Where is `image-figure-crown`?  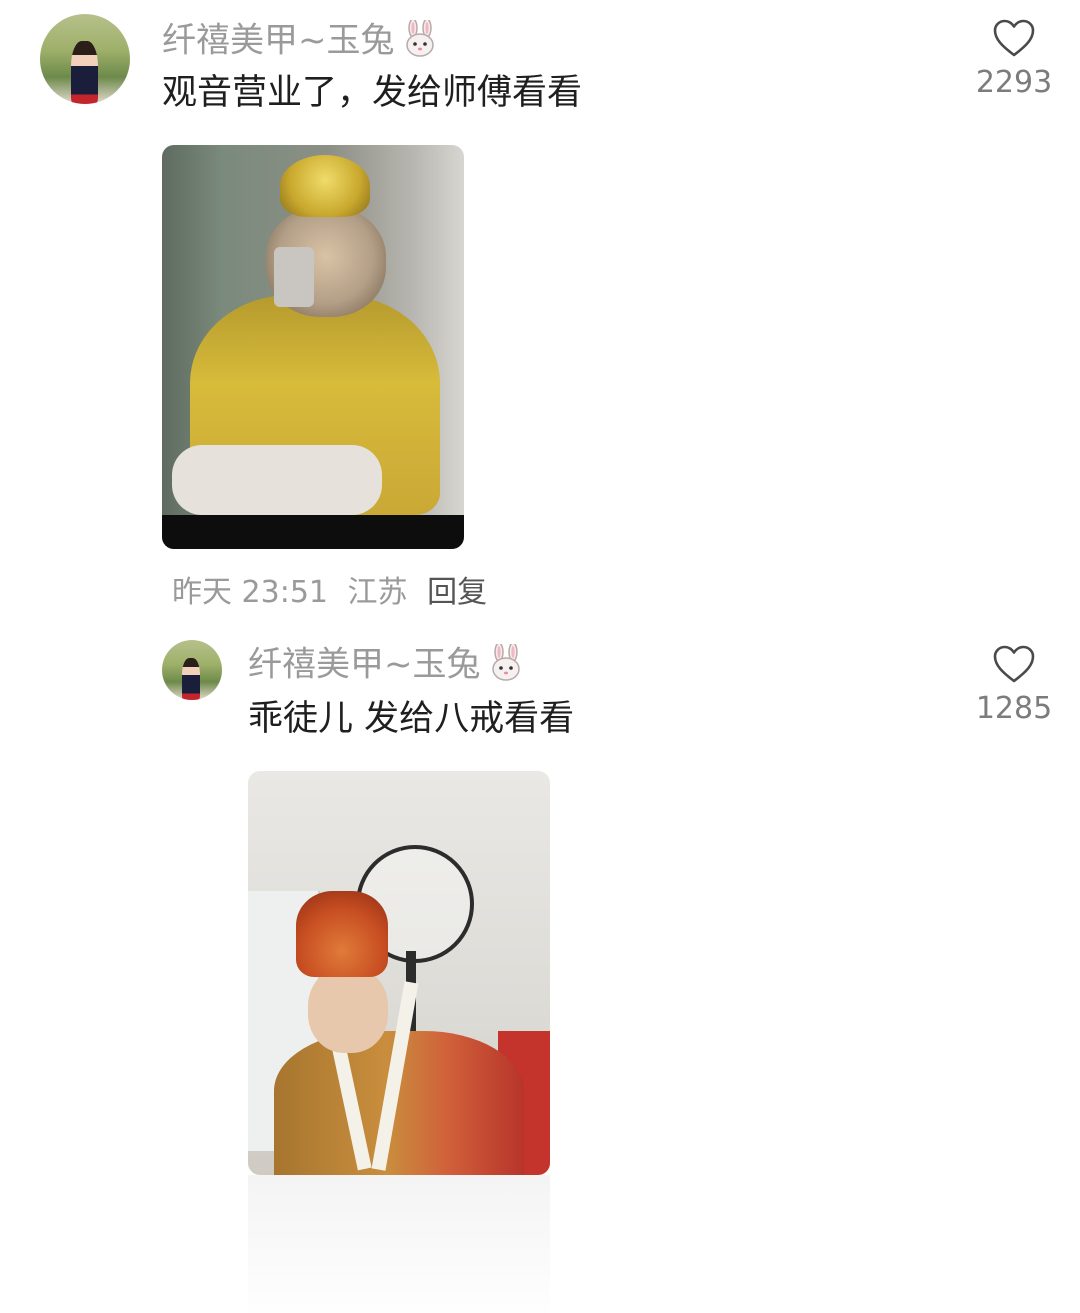 image-figure-crown is located at coordinates (342, 934).